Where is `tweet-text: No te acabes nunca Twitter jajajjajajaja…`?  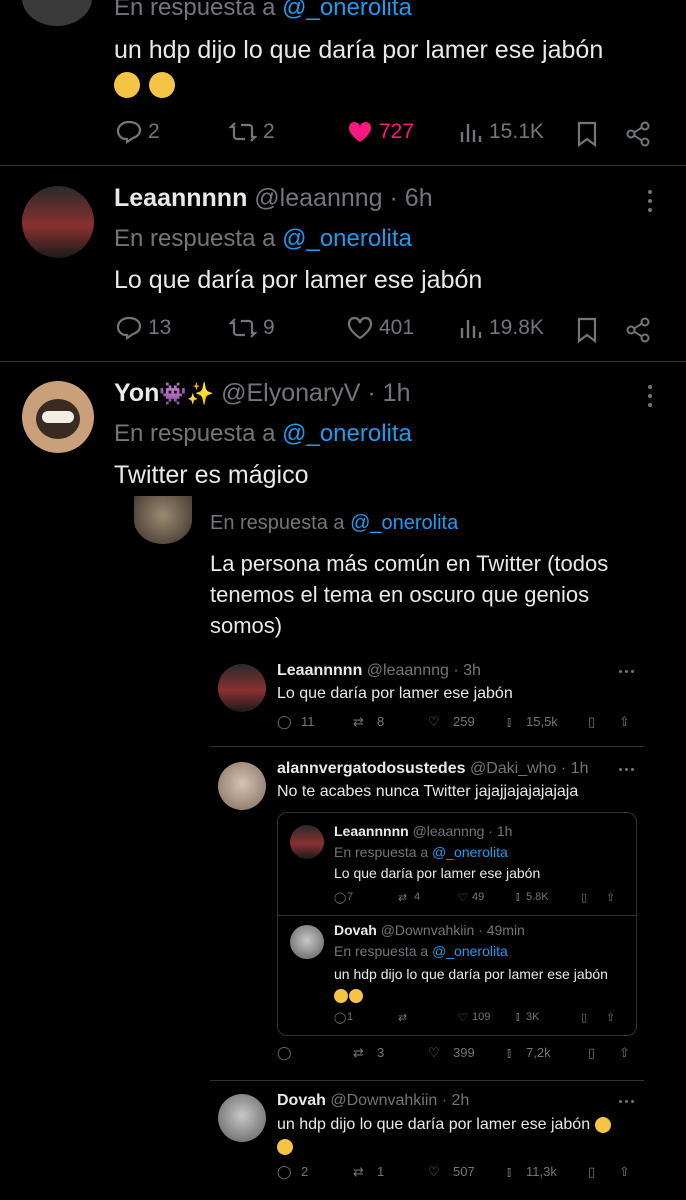 tweet-text: No te acabes nunca Twitter jajajjajajaja… is located at coordinates (428, 791).